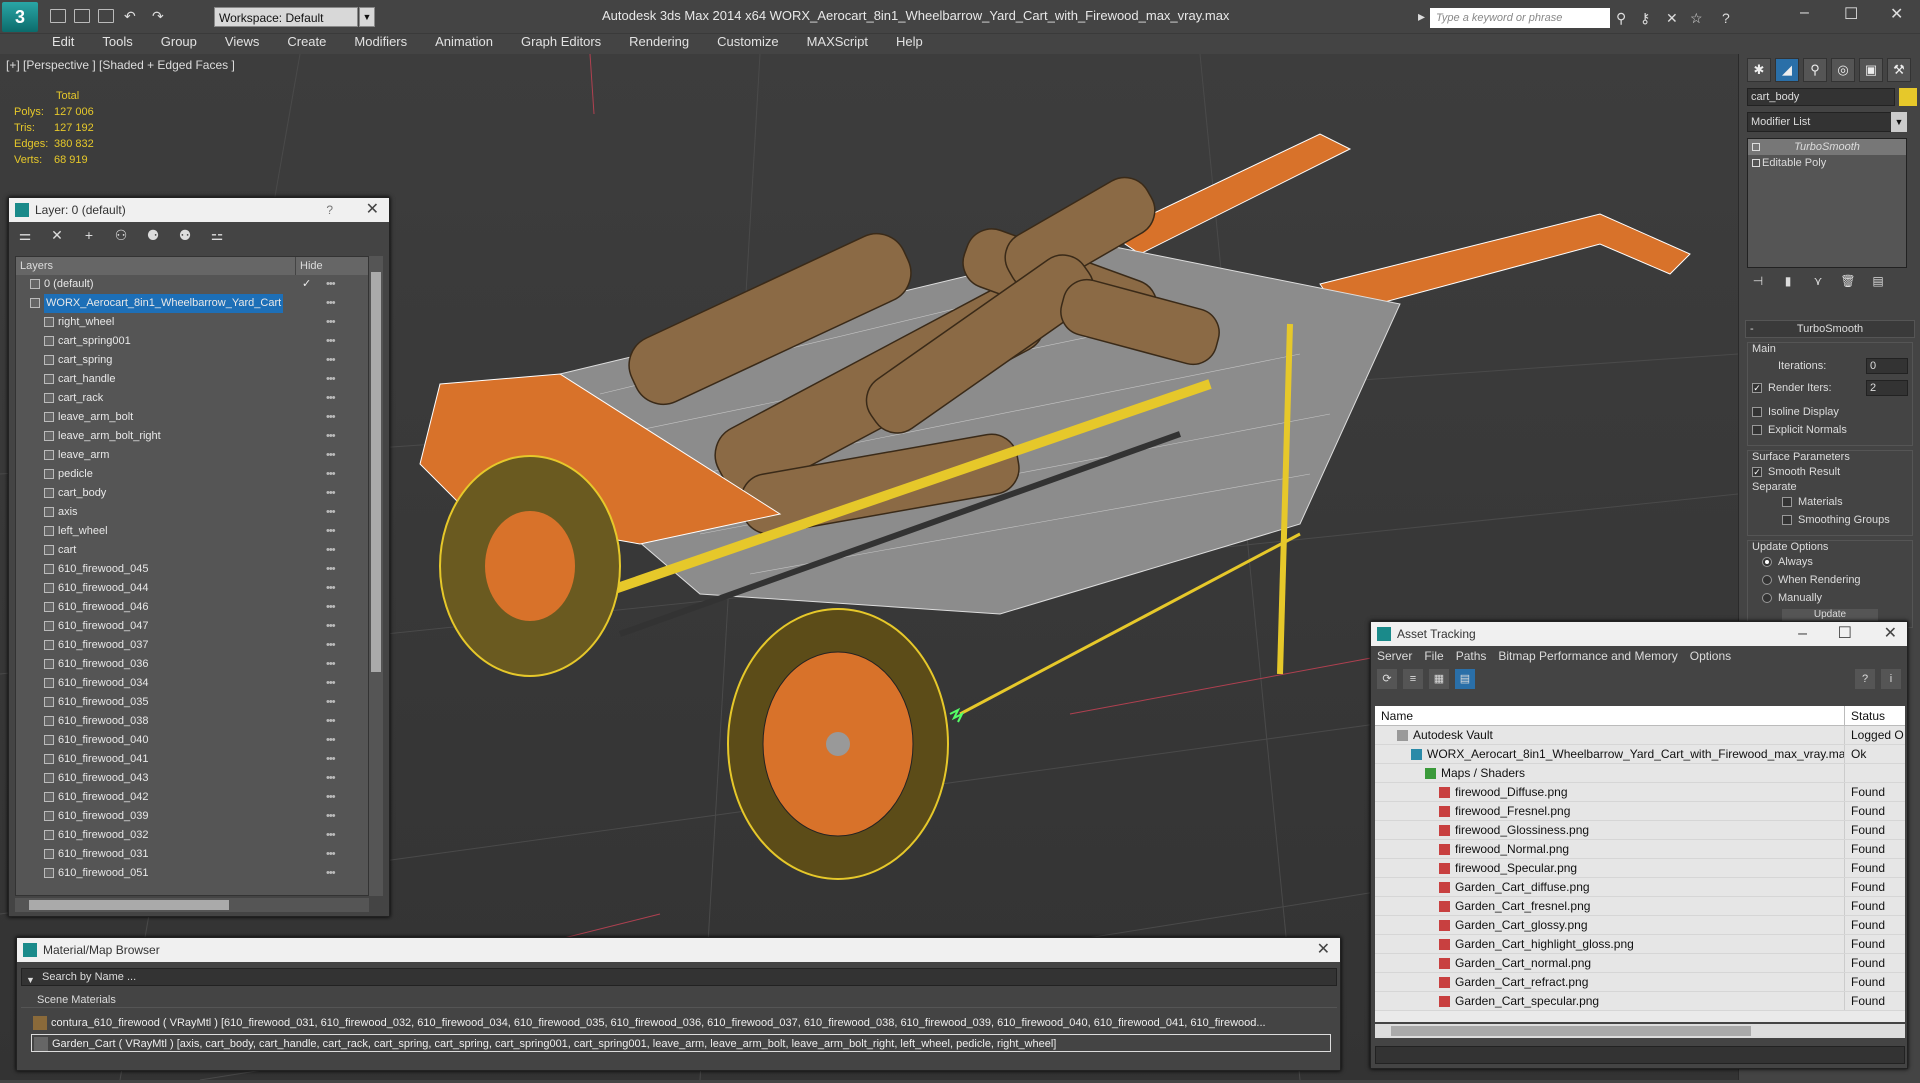 This screenshot has width=1920, height=1083. I want to click on open-file-icon, so click(82, 16).